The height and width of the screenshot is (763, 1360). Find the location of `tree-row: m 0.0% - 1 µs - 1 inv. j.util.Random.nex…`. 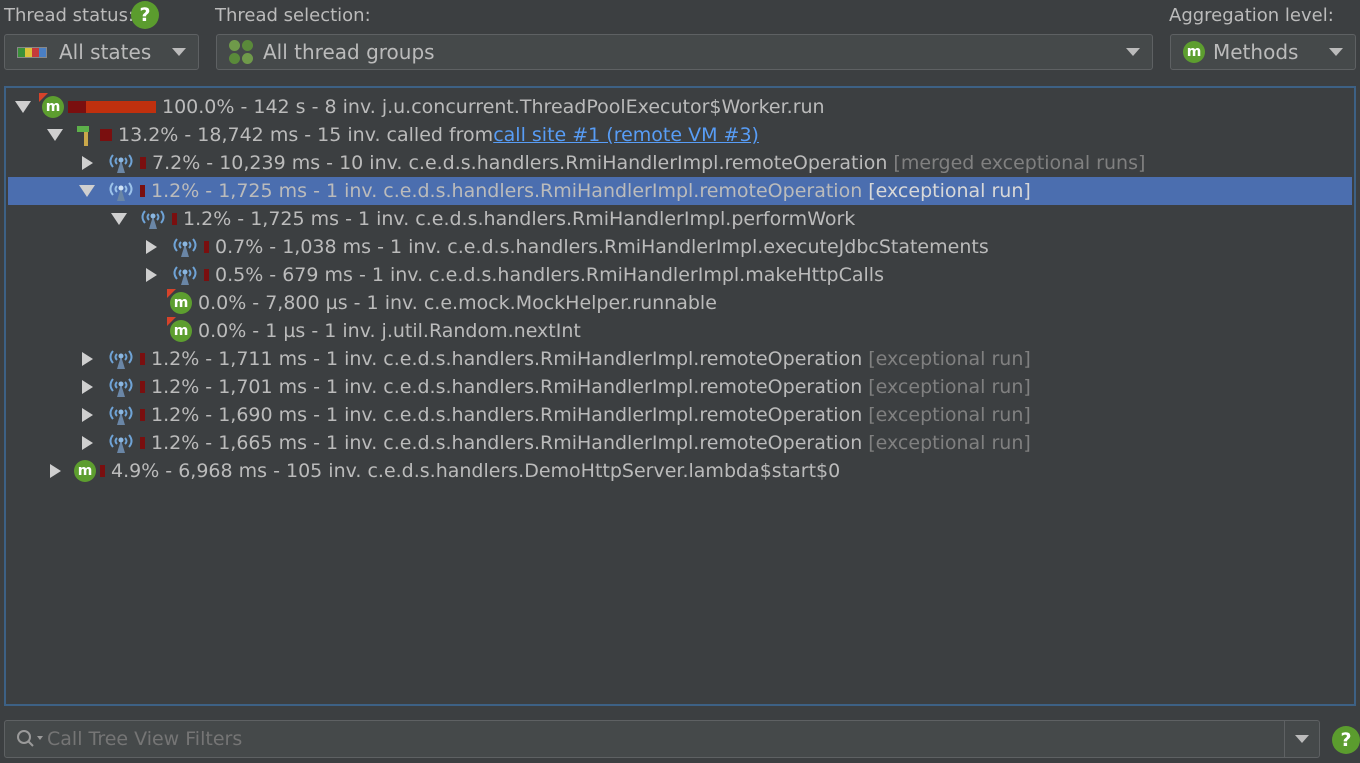

tree-row: m 0.0% - 1 µs - 1 inv. j.util.Random.nex… is located at coordinates (680, 331).